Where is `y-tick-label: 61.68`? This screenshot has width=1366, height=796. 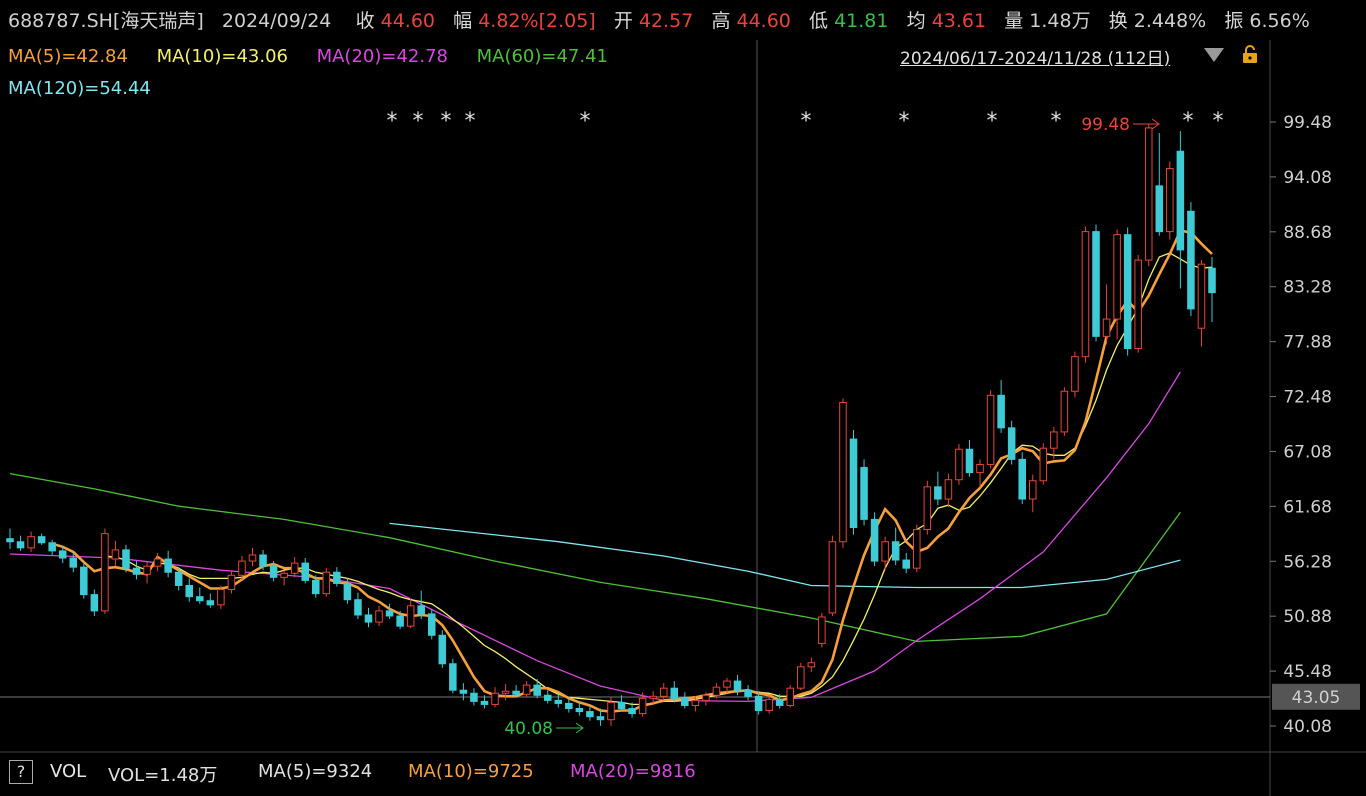 y-tick-label: 61.68 is located at coordinates (1307, 507).